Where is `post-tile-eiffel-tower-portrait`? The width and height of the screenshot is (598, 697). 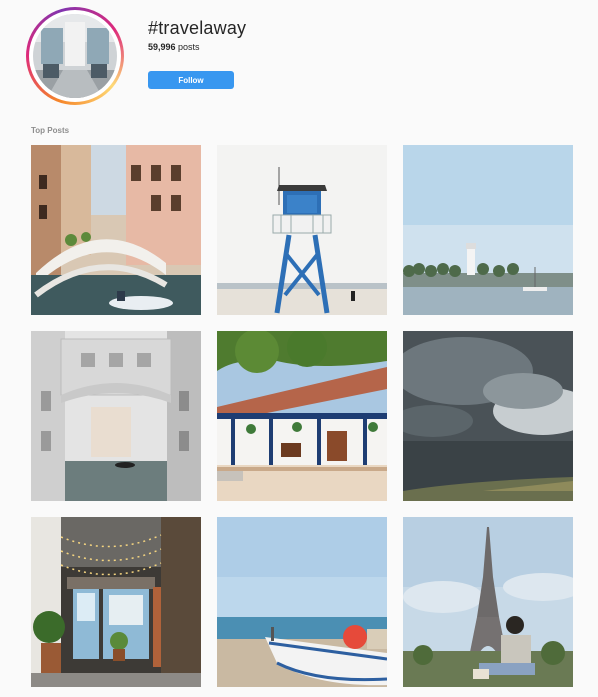
post-tile-eiffel-tower-portrait is located at coordinates (488, 602).